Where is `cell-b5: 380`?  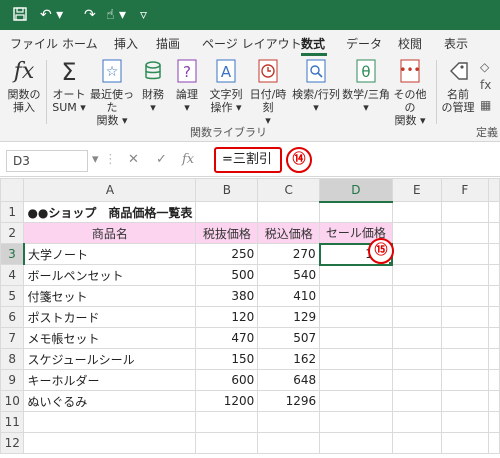 cell-b5: 380 is located at coordinates (227, 296).